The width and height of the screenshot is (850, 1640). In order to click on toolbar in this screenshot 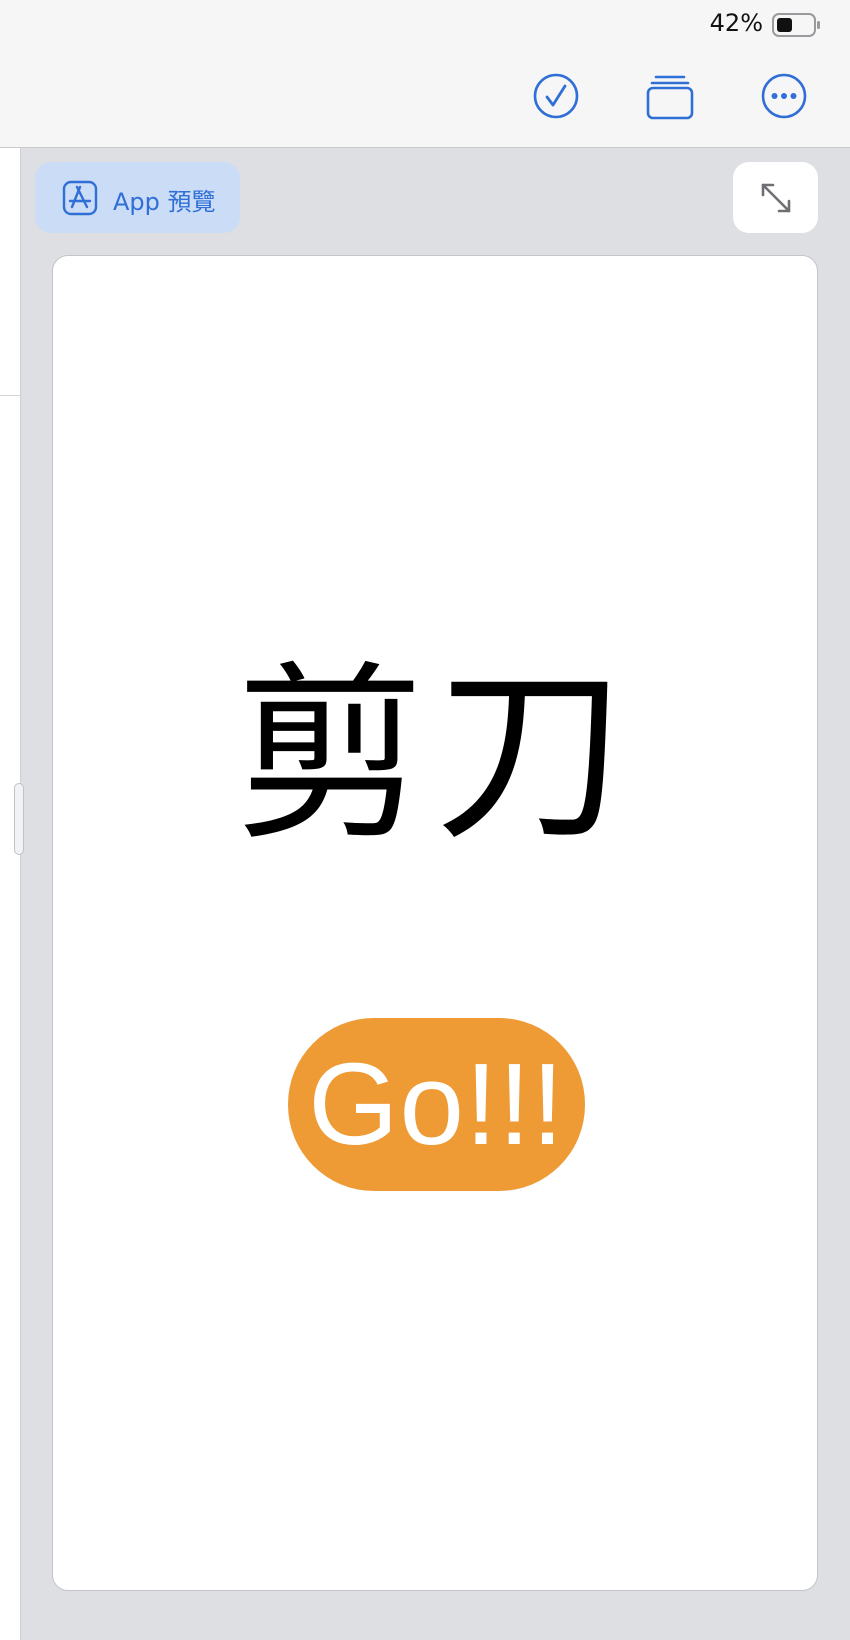, I will do `click(425, 99)`.